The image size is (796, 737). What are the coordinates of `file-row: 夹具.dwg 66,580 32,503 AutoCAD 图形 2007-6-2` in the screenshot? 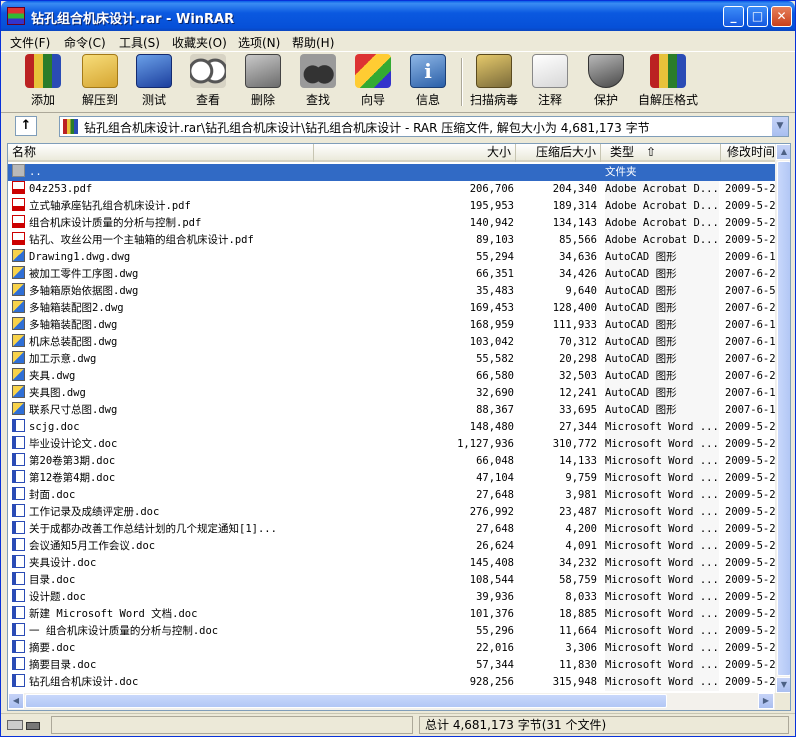 It's located at (392, 376).